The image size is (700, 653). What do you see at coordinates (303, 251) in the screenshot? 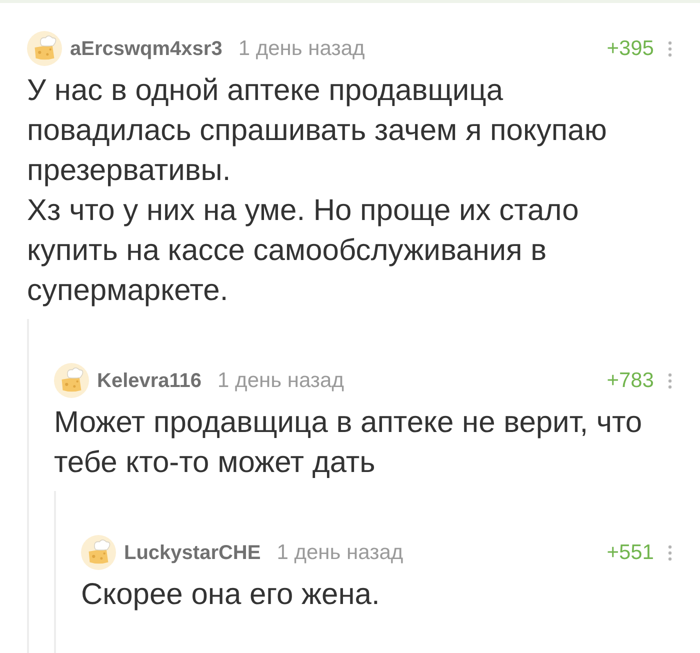
I see `comment-text: Хз что у них на уме. Но проще их стало купить на кассе самообслуживания в супермаркете.` at bounding box center [303, 251].